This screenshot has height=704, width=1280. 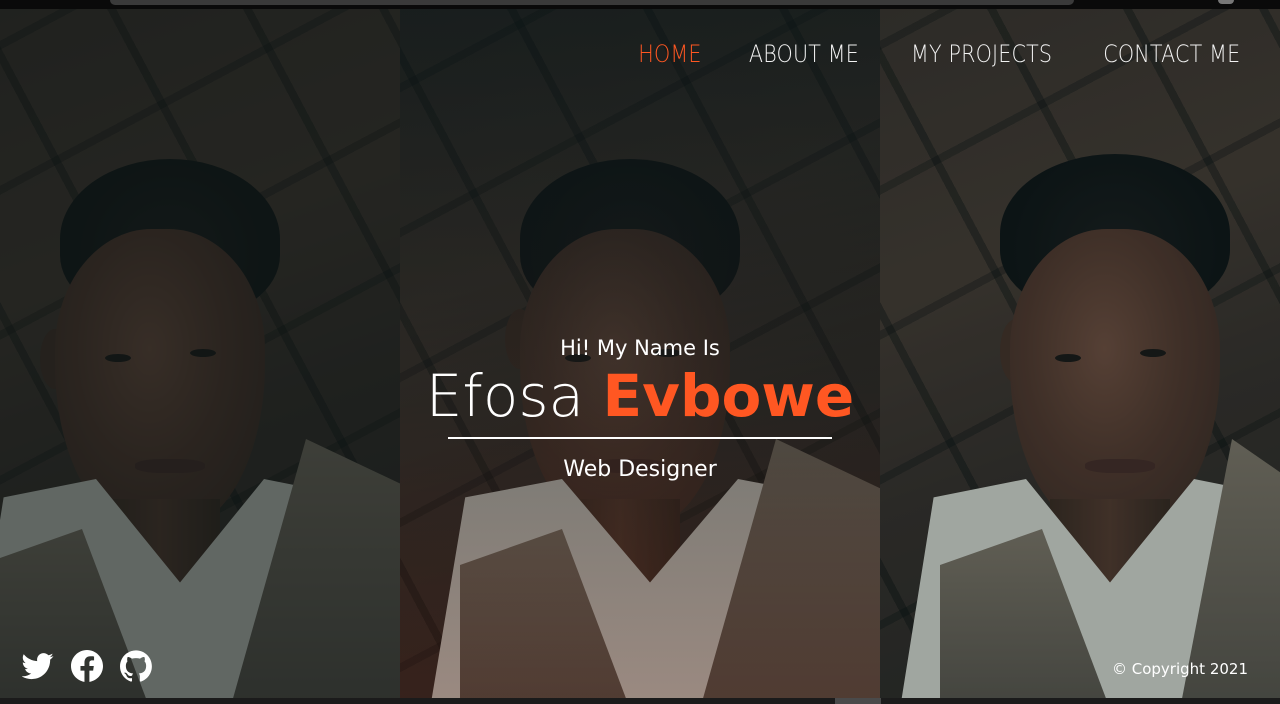 I want to click on facebook-icon, so click(x=87, y=666).